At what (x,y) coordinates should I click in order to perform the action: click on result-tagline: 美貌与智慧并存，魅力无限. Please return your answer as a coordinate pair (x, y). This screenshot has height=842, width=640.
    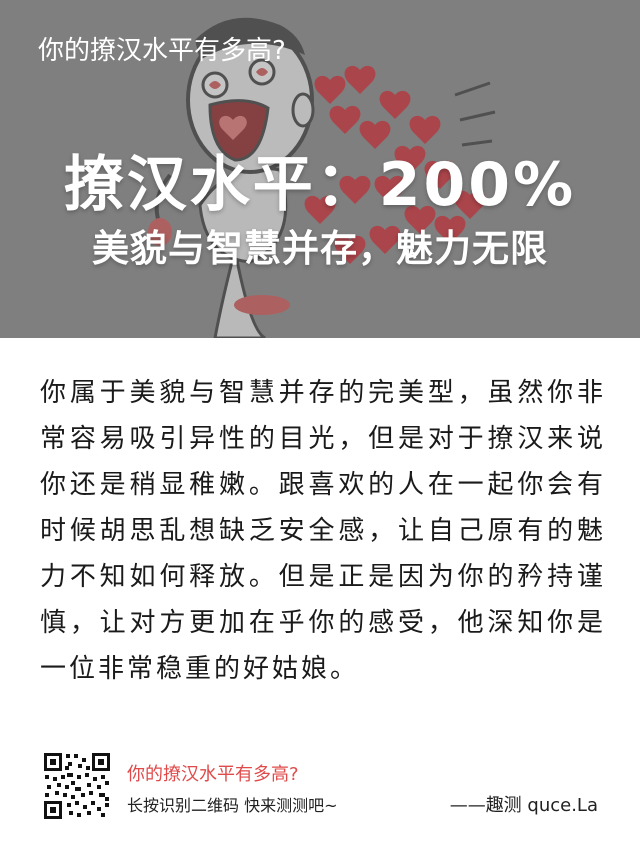
    Looking at the image, I should click on (320, 248).